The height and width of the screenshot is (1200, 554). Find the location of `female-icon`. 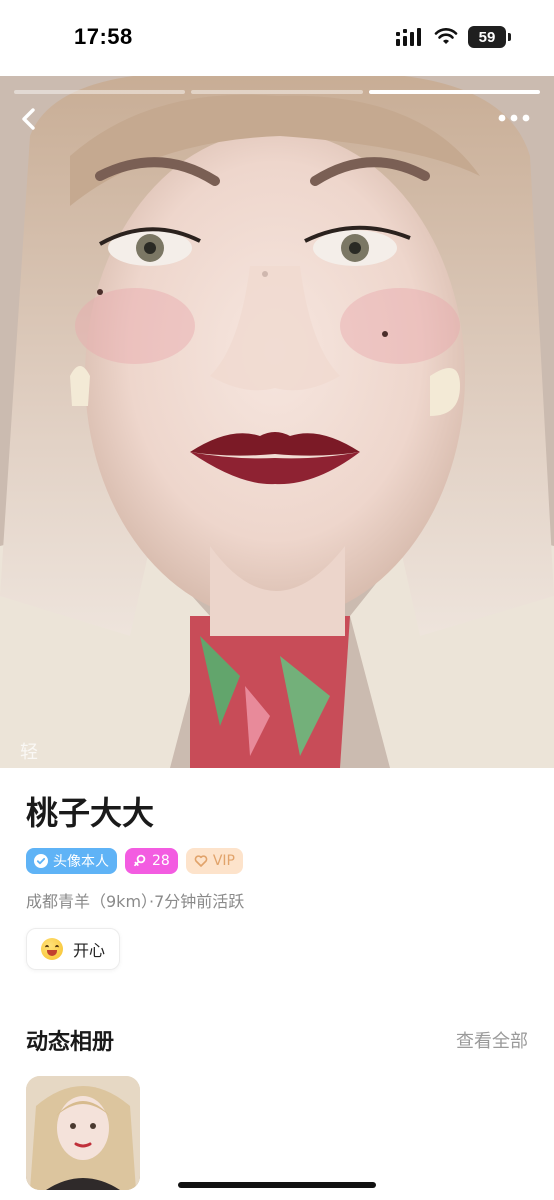

female-icon is located at coordinates (140, 860).